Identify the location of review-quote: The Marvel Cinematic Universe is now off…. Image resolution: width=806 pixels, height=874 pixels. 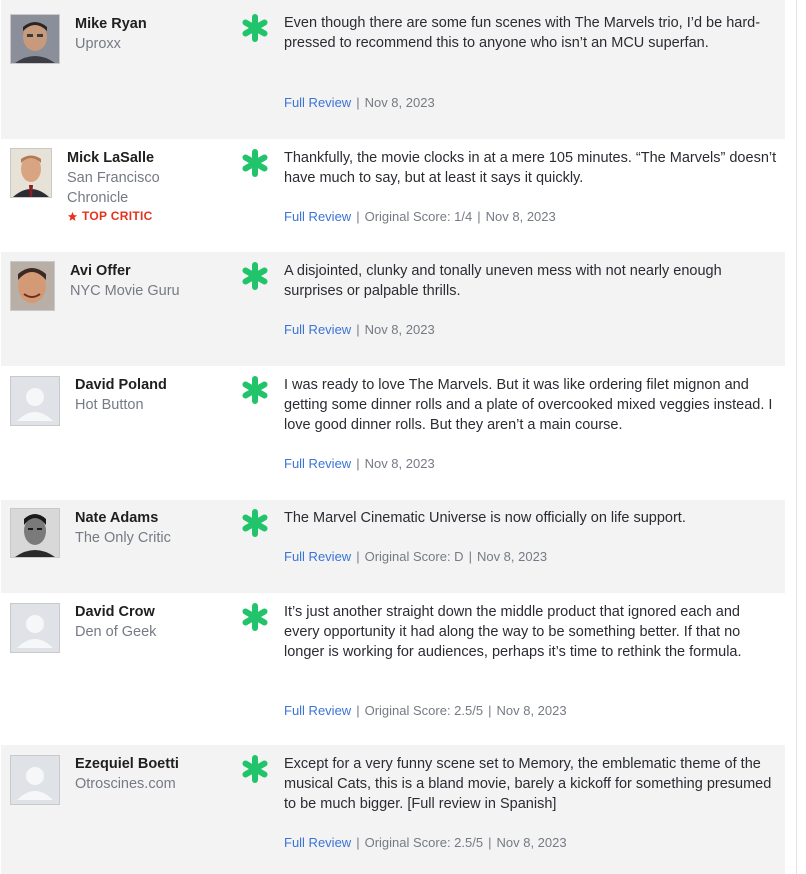
(485, 518).